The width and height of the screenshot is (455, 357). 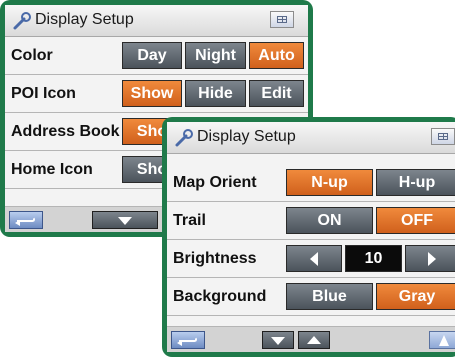 I want to click on poi-icon-row: POI Icon Show Hide Edit, so click(x=156, y=94).